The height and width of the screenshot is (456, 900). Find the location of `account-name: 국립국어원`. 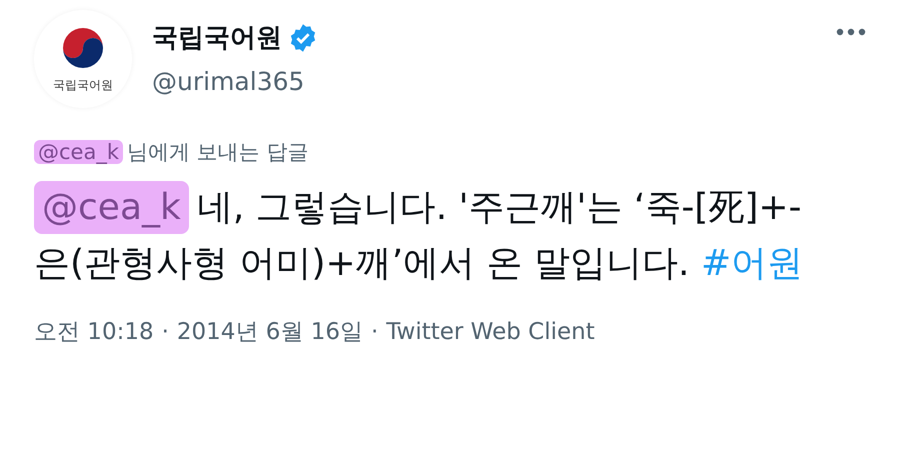

account-name: 국립국어원 is located at coordinates (217, 37).